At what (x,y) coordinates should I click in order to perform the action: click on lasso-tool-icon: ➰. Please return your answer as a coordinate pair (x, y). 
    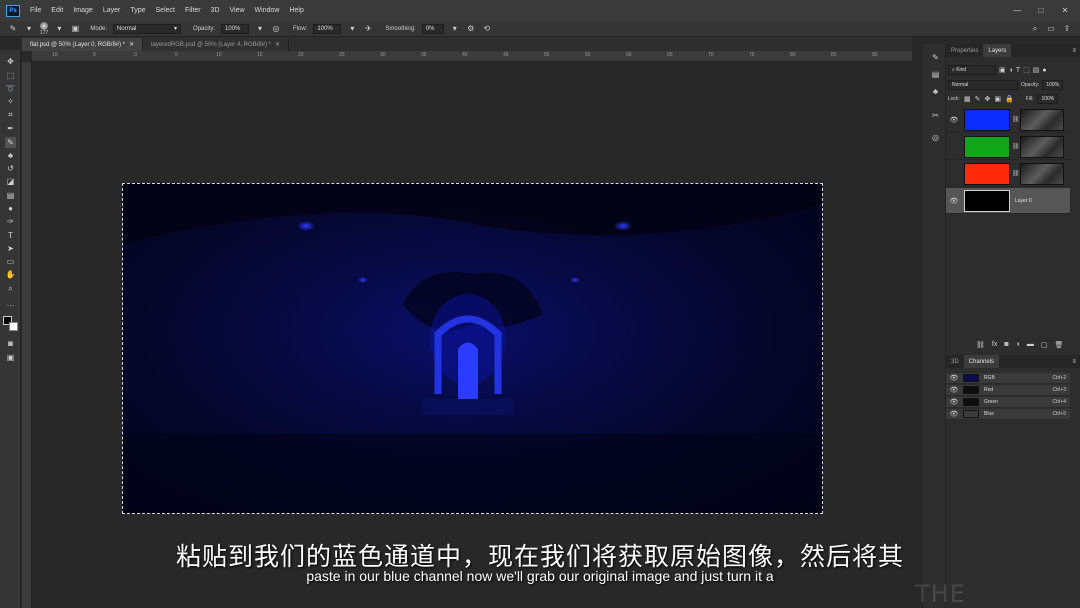
    Looking at the image, I should click on (10, 88).